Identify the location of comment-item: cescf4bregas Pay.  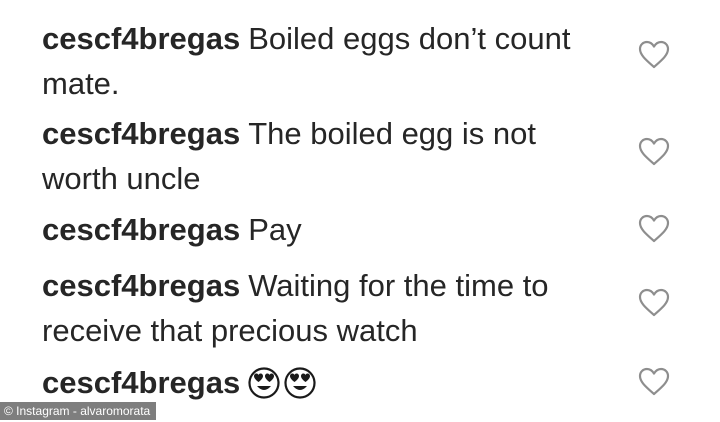
(342, 229).